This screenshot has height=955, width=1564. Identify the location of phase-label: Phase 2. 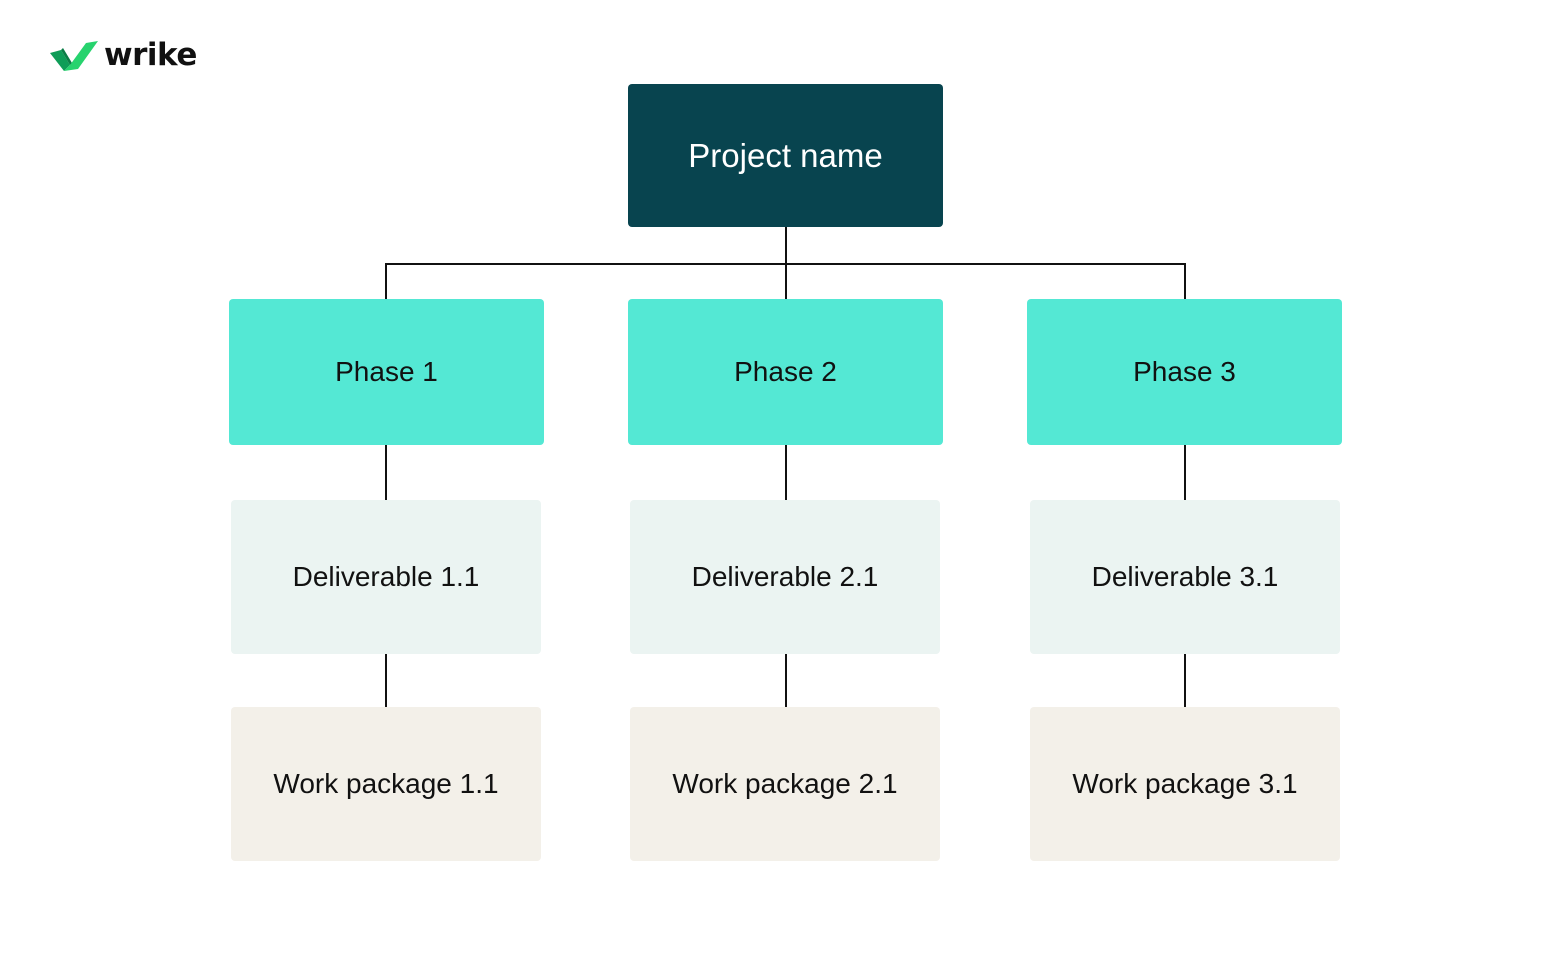
(785, 371).